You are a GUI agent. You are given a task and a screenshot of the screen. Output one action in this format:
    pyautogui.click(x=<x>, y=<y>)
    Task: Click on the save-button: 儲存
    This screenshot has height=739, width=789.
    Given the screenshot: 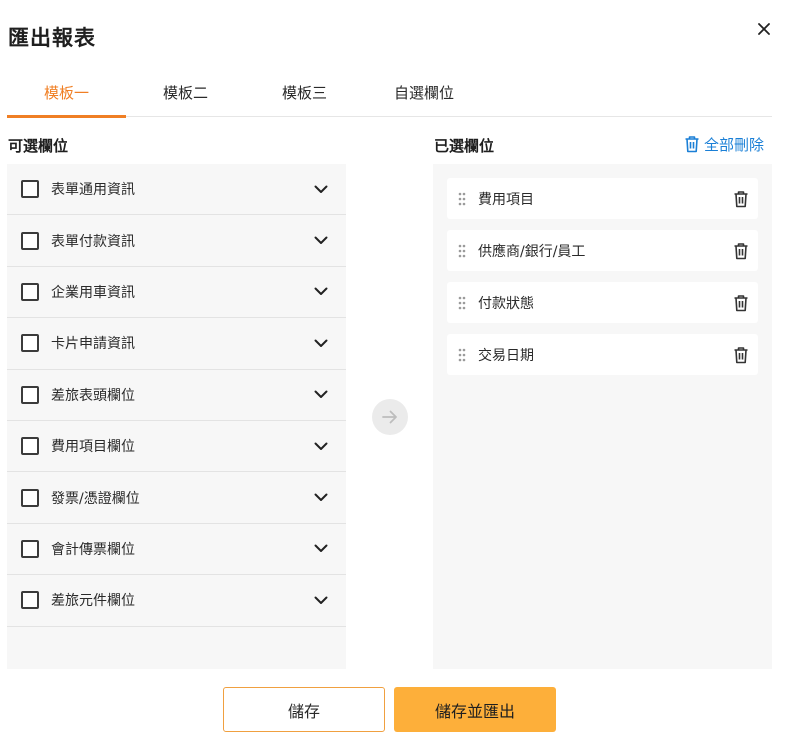 What is the action you would take?
    pyautogui.click(x=304, y=709)
    